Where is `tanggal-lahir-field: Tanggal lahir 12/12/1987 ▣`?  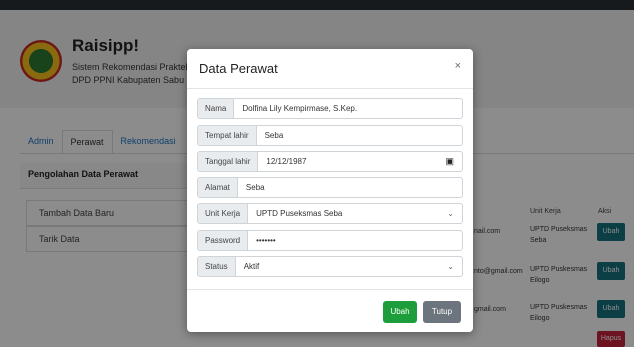
tanggal-lahir-field: Tanggal lahir 12/12/1987 ▣ is located at coordinates (330, 161).